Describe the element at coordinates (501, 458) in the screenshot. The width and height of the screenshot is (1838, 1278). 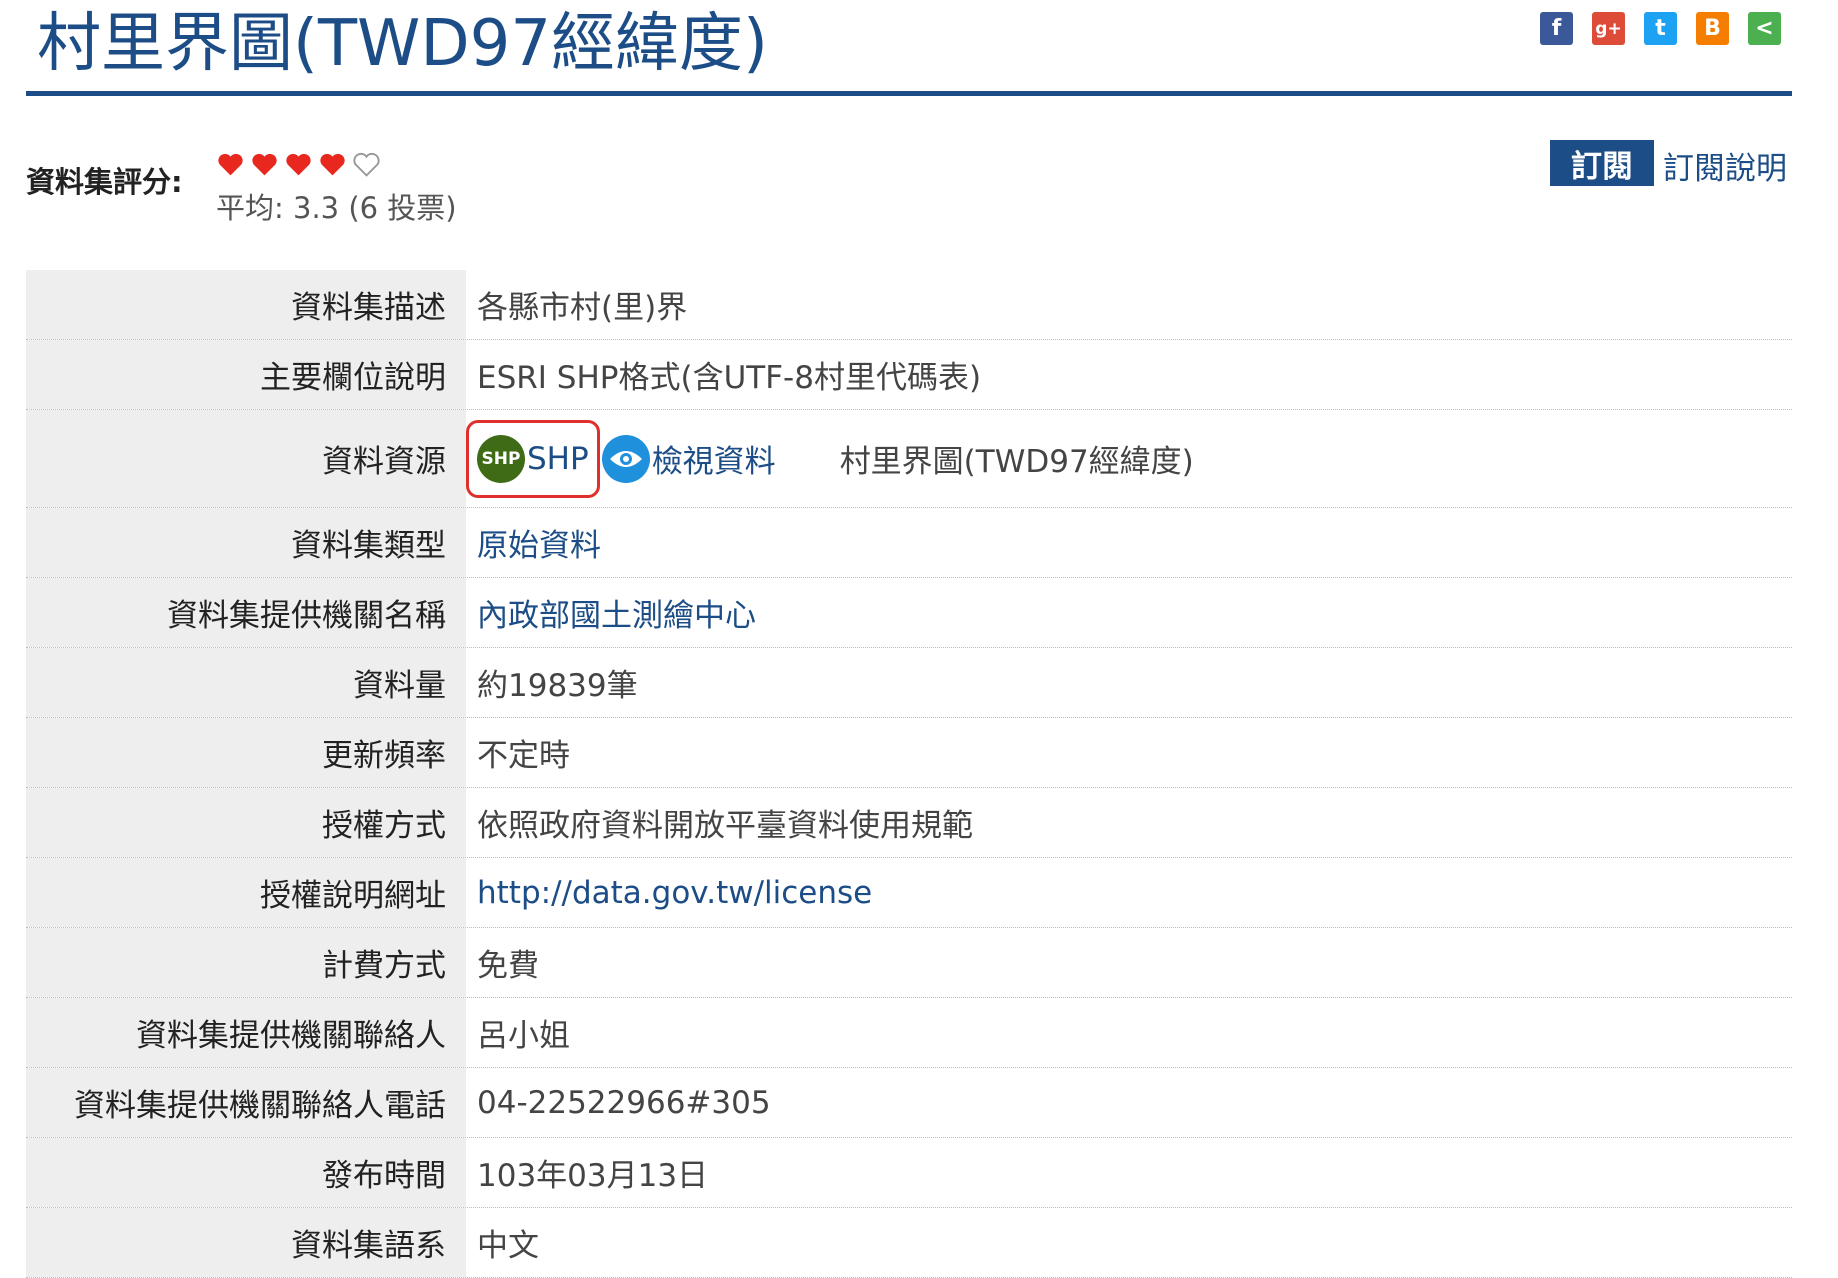
I see `shp-file-icon: SHP` at that location.